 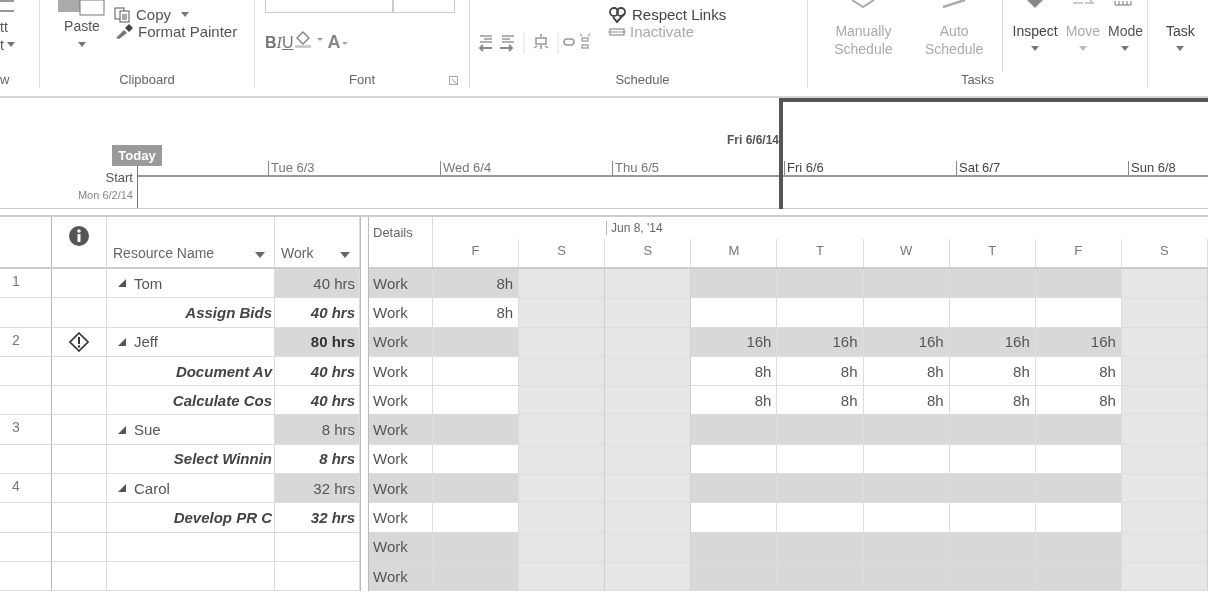 What do you see at coordinates (617, 31) in the screenshot?
I see `strikethrough-bar-icon` at bounding box center [617, 31].